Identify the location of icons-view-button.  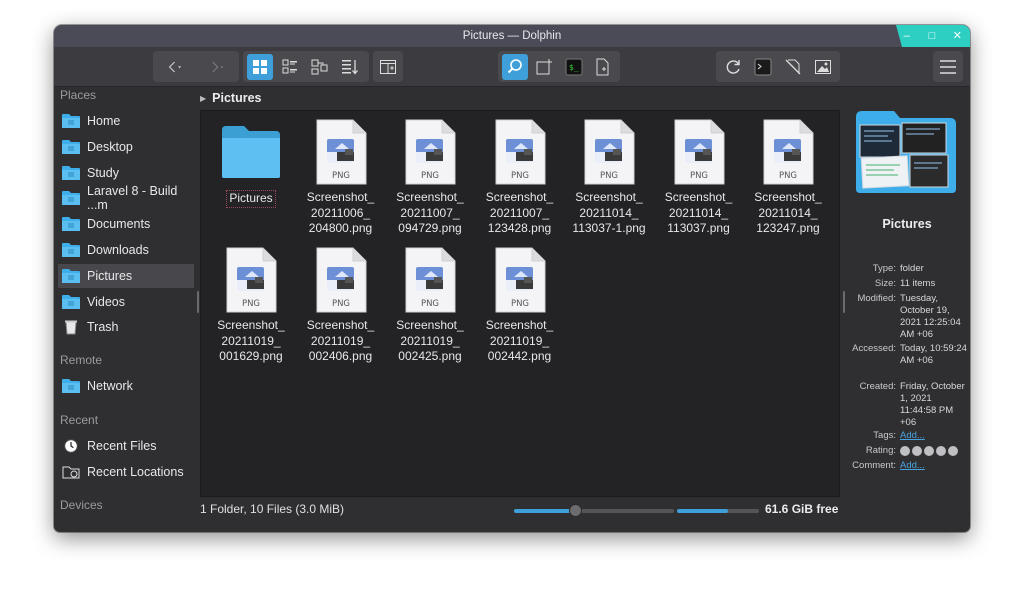
(260, 66).